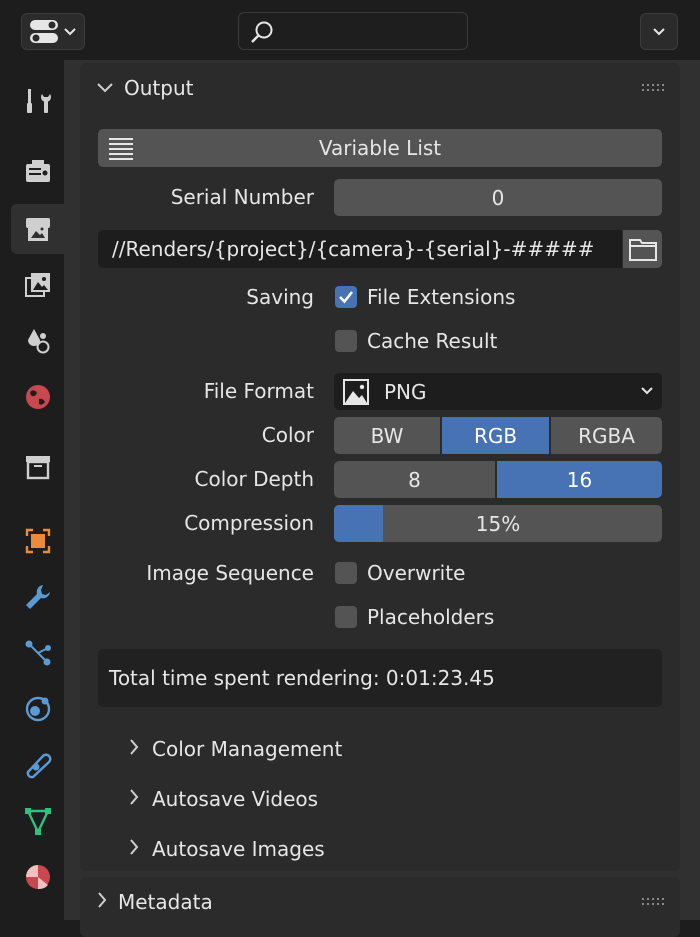 The image size is (700, 937). I want to click on compression-slider: 15%, so click(498, 523).